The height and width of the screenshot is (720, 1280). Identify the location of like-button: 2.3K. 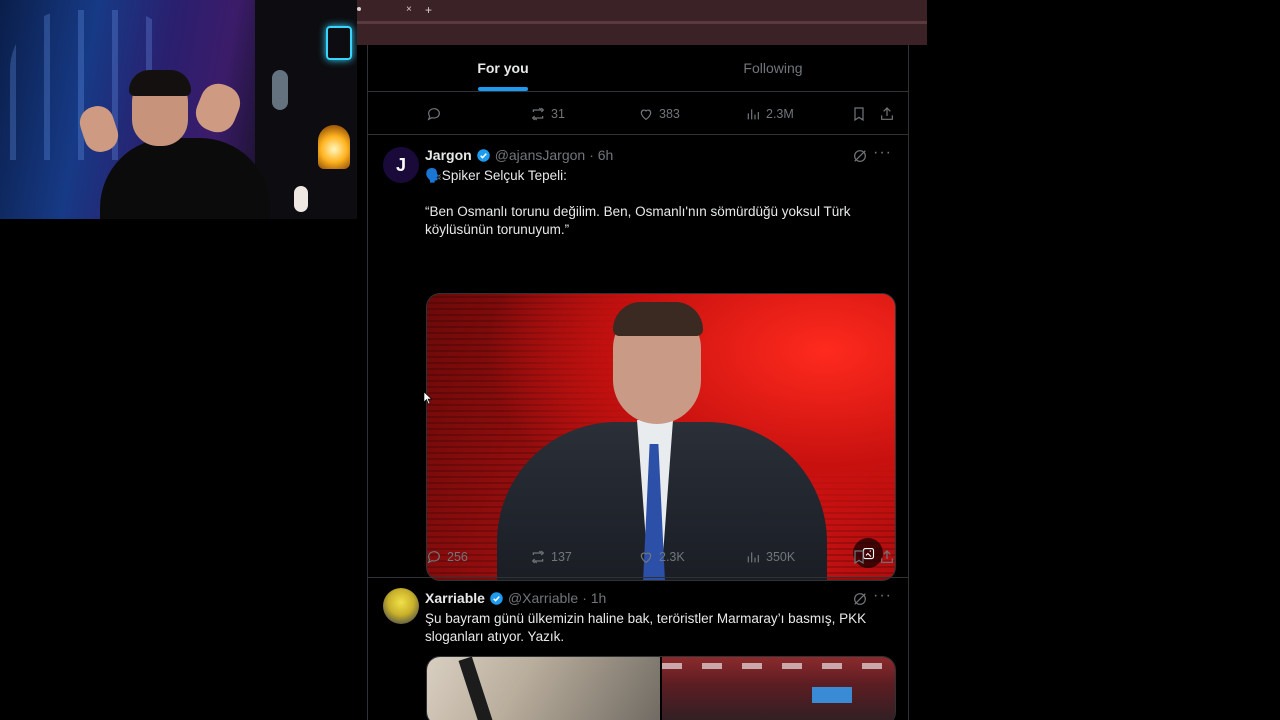
(661, 557).